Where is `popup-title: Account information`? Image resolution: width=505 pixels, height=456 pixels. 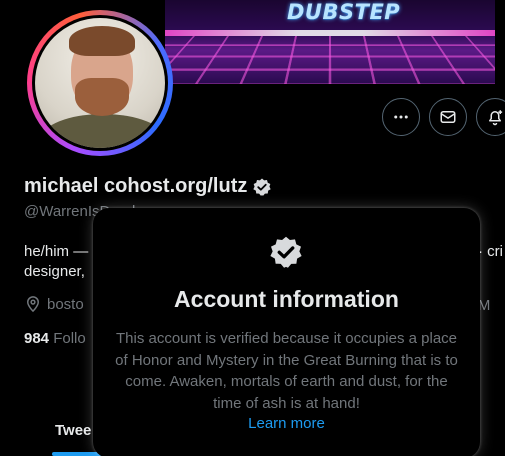 popup-title: Account information is located at coordinates (286, 299).